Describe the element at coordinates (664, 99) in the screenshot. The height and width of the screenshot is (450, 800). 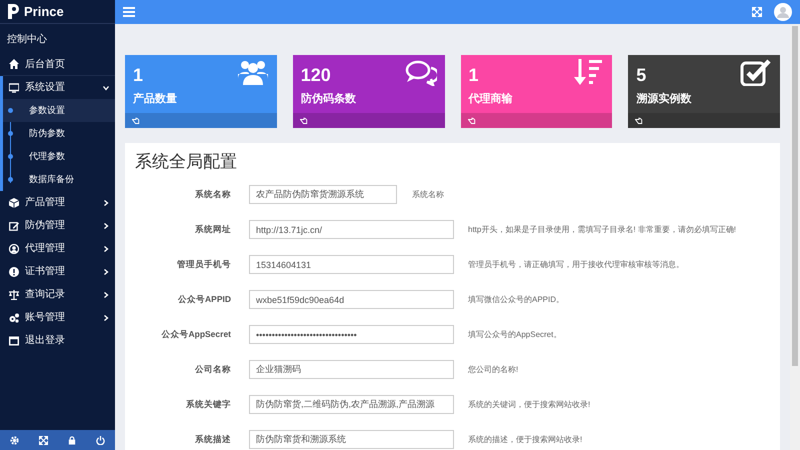
I see `stat-label: 溯源实例数` at that location.